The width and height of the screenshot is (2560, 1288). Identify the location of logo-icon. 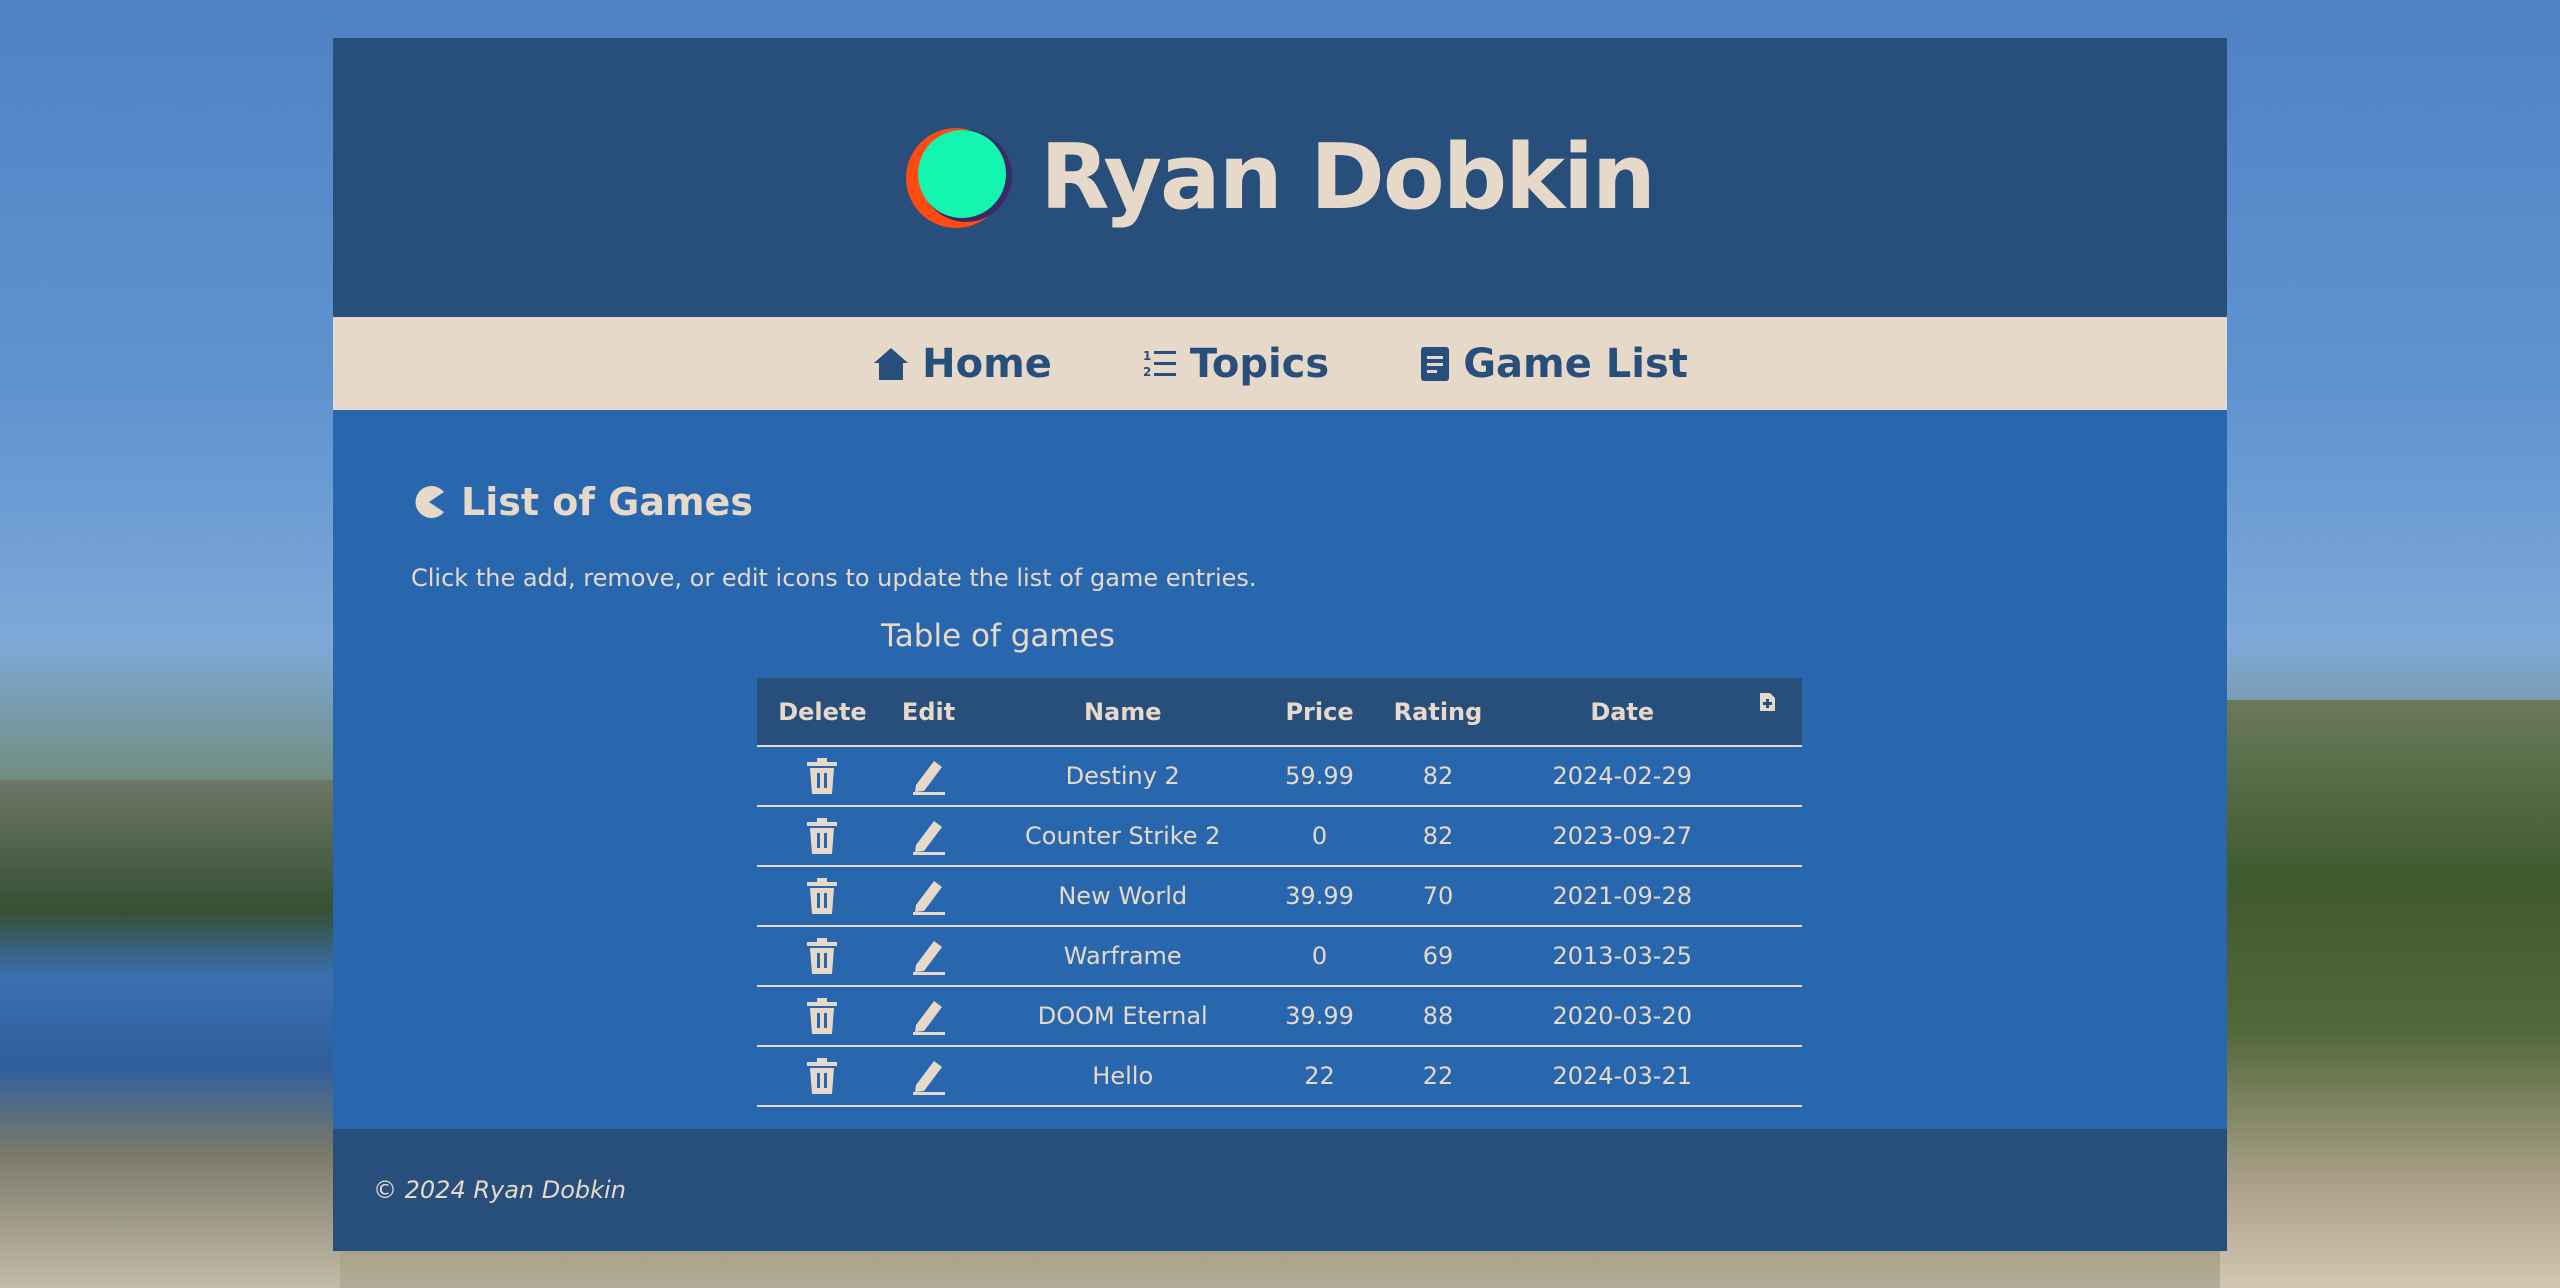
(959, 177).